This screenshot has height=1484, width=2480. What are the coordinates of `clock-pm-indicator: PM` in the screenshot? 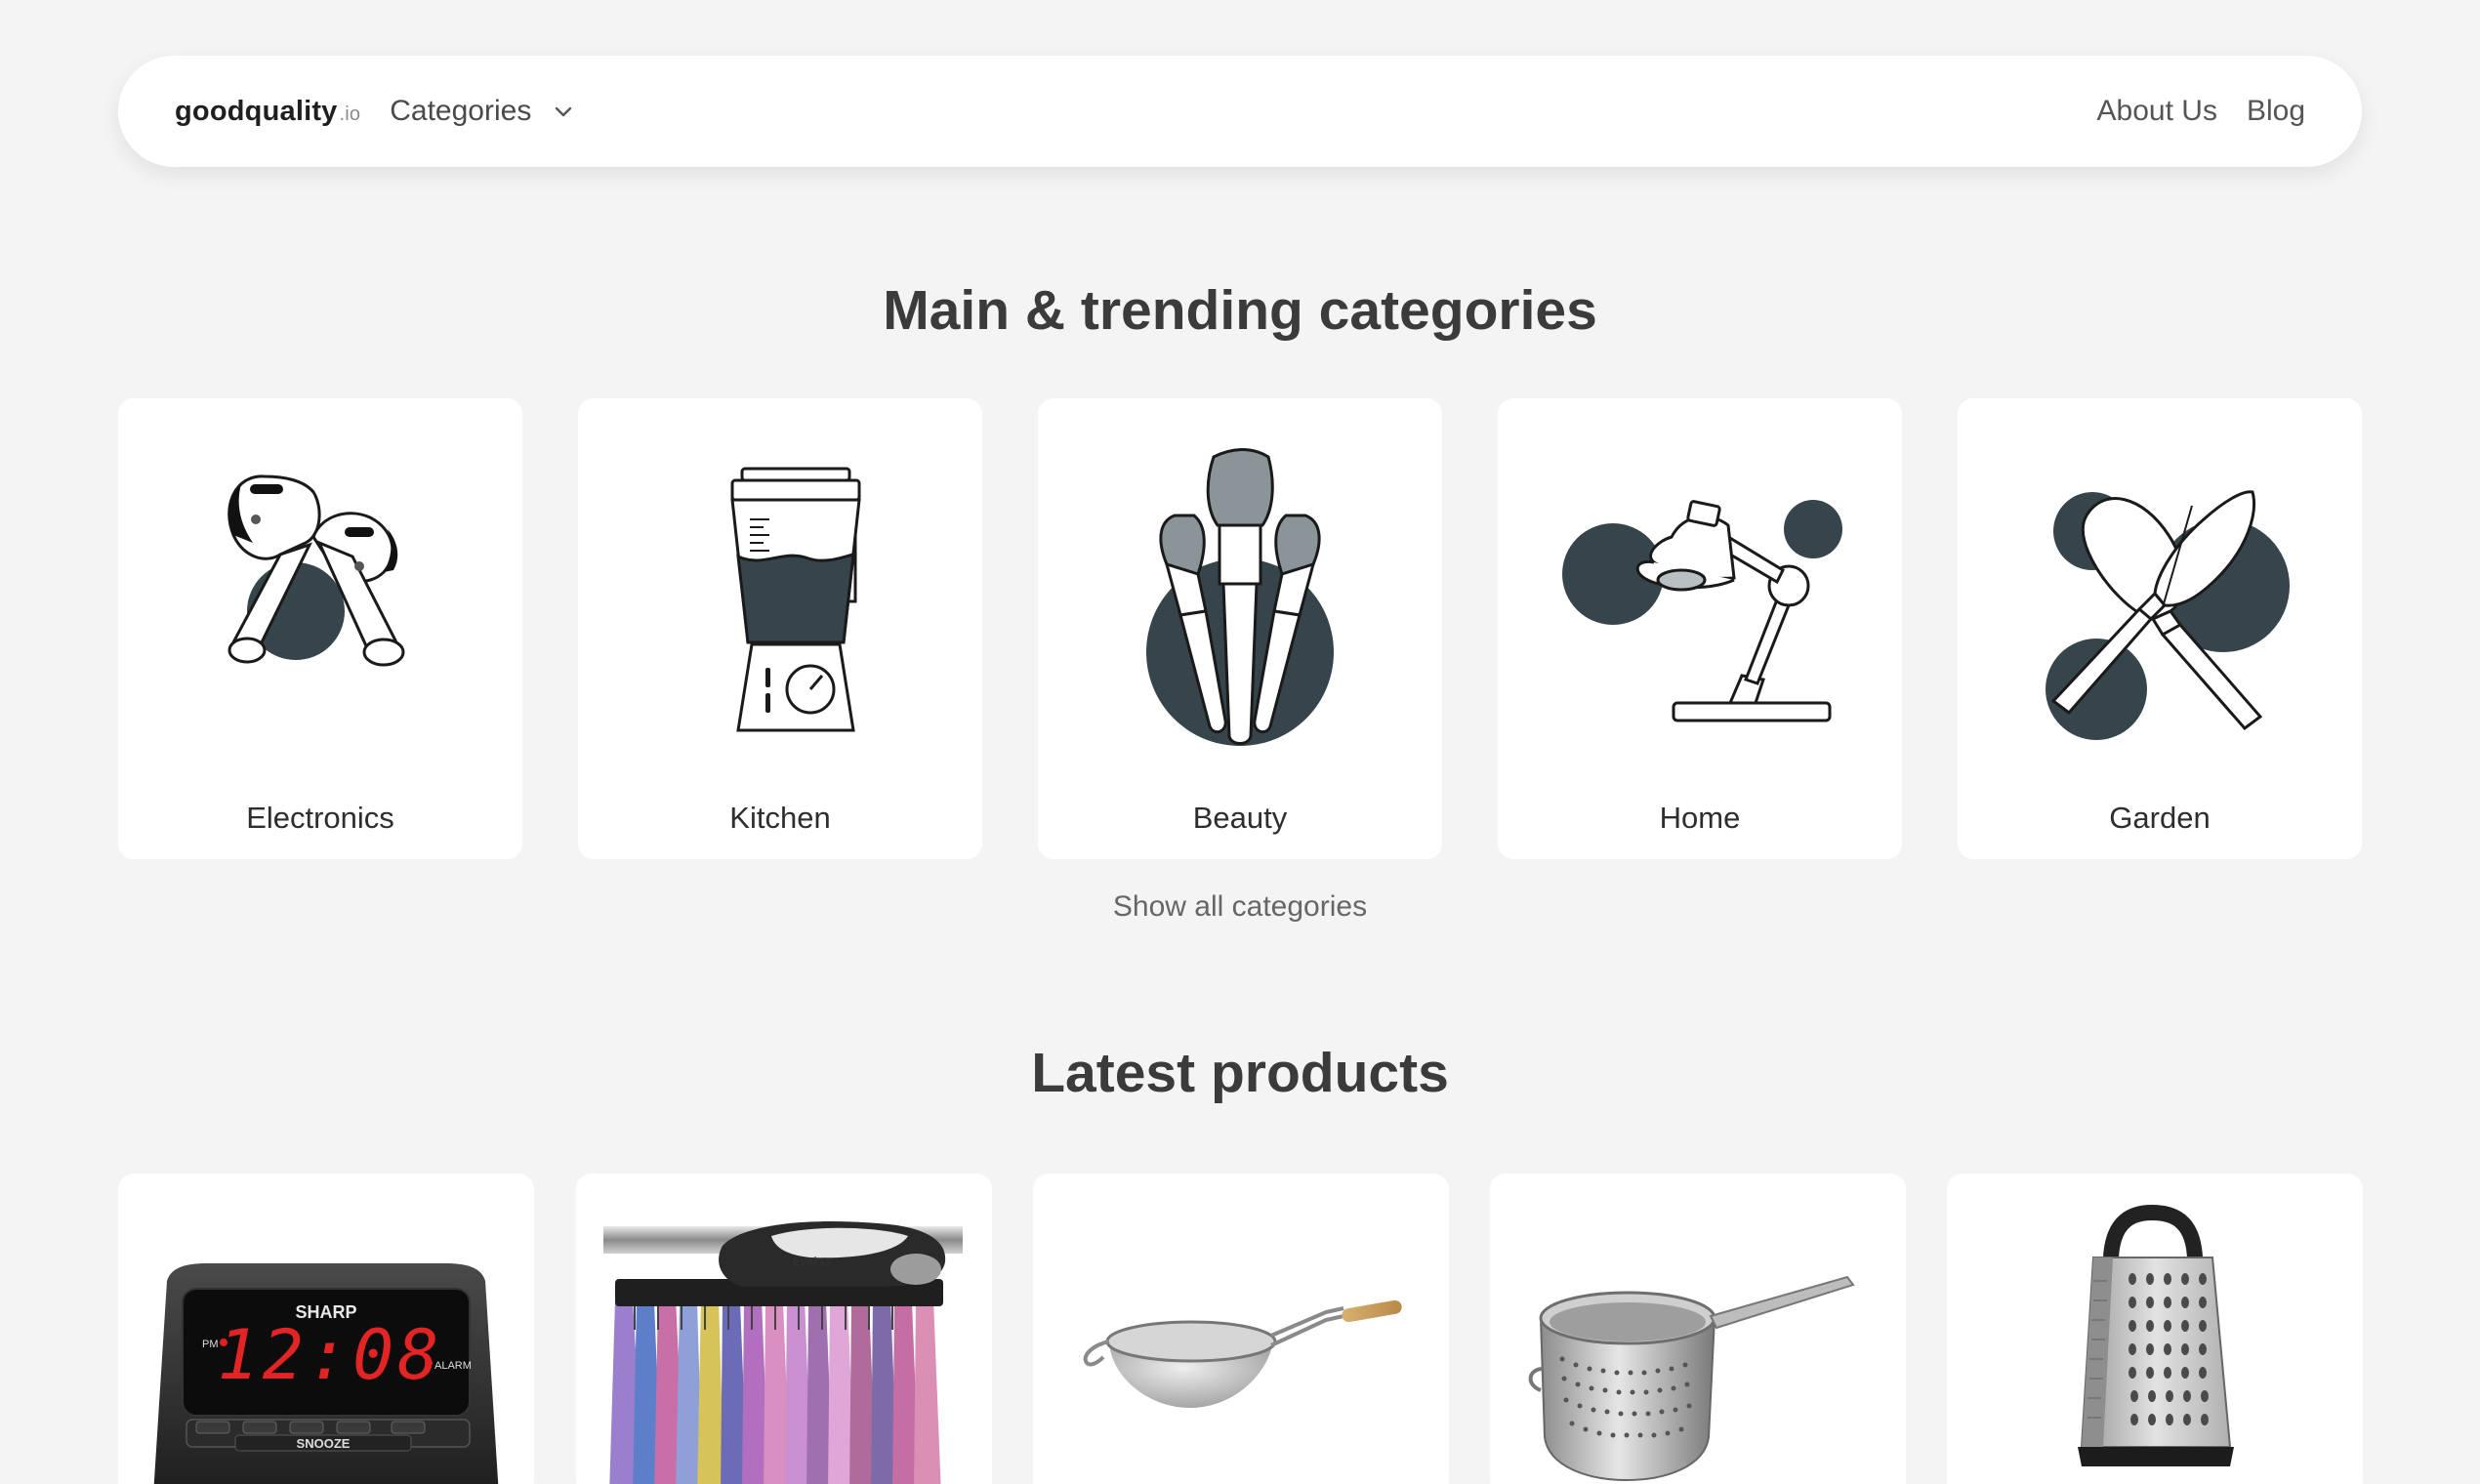 It's located at (210, 1345).